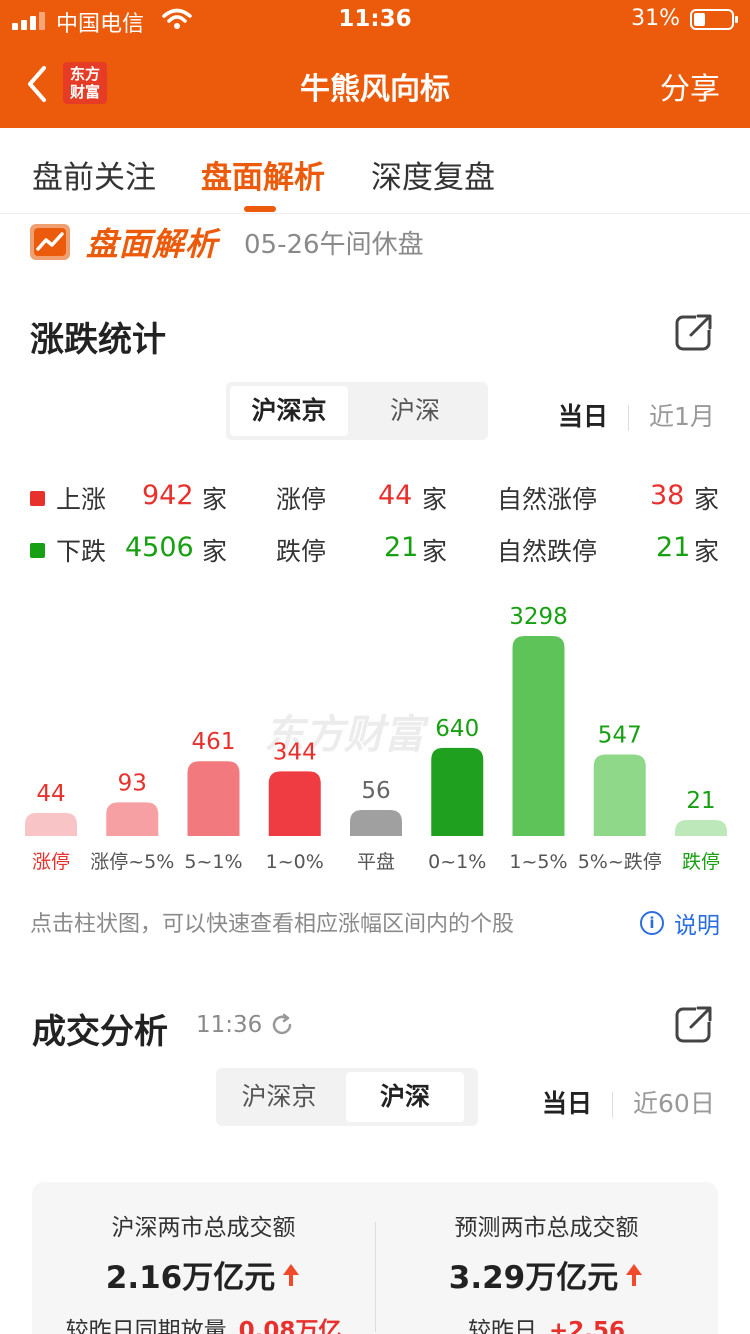 The height and width of the screenshot is (1334, 750). What do you see at coordinates (628, 1102) in the screenshot?
I see `volume-period-switch: 当日 近60日` at bounding box center [628, 1102].